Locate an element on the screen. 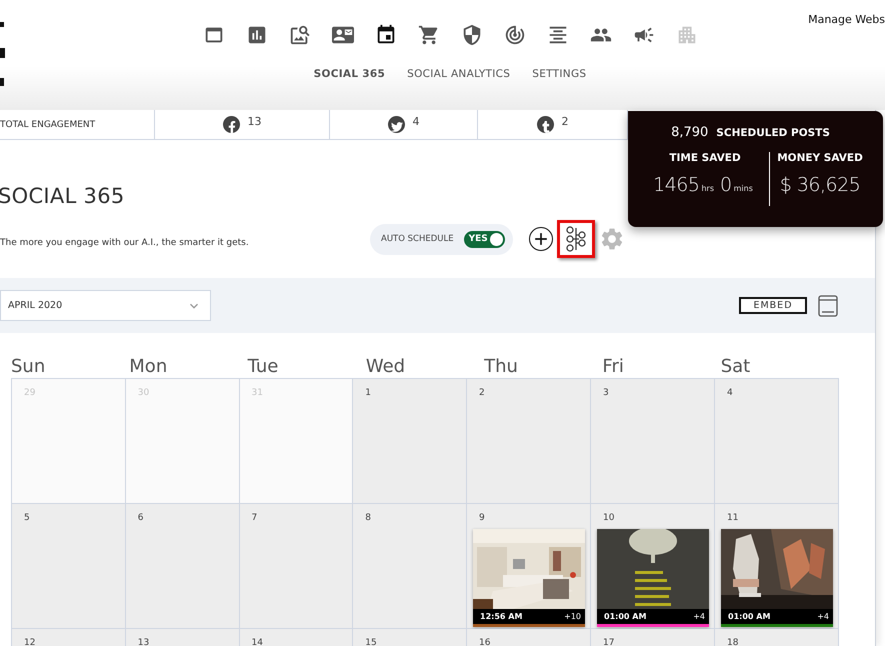 The width and height of the screenshot is (885, 646). day-number: 4 is located at coordinates (730, 393).